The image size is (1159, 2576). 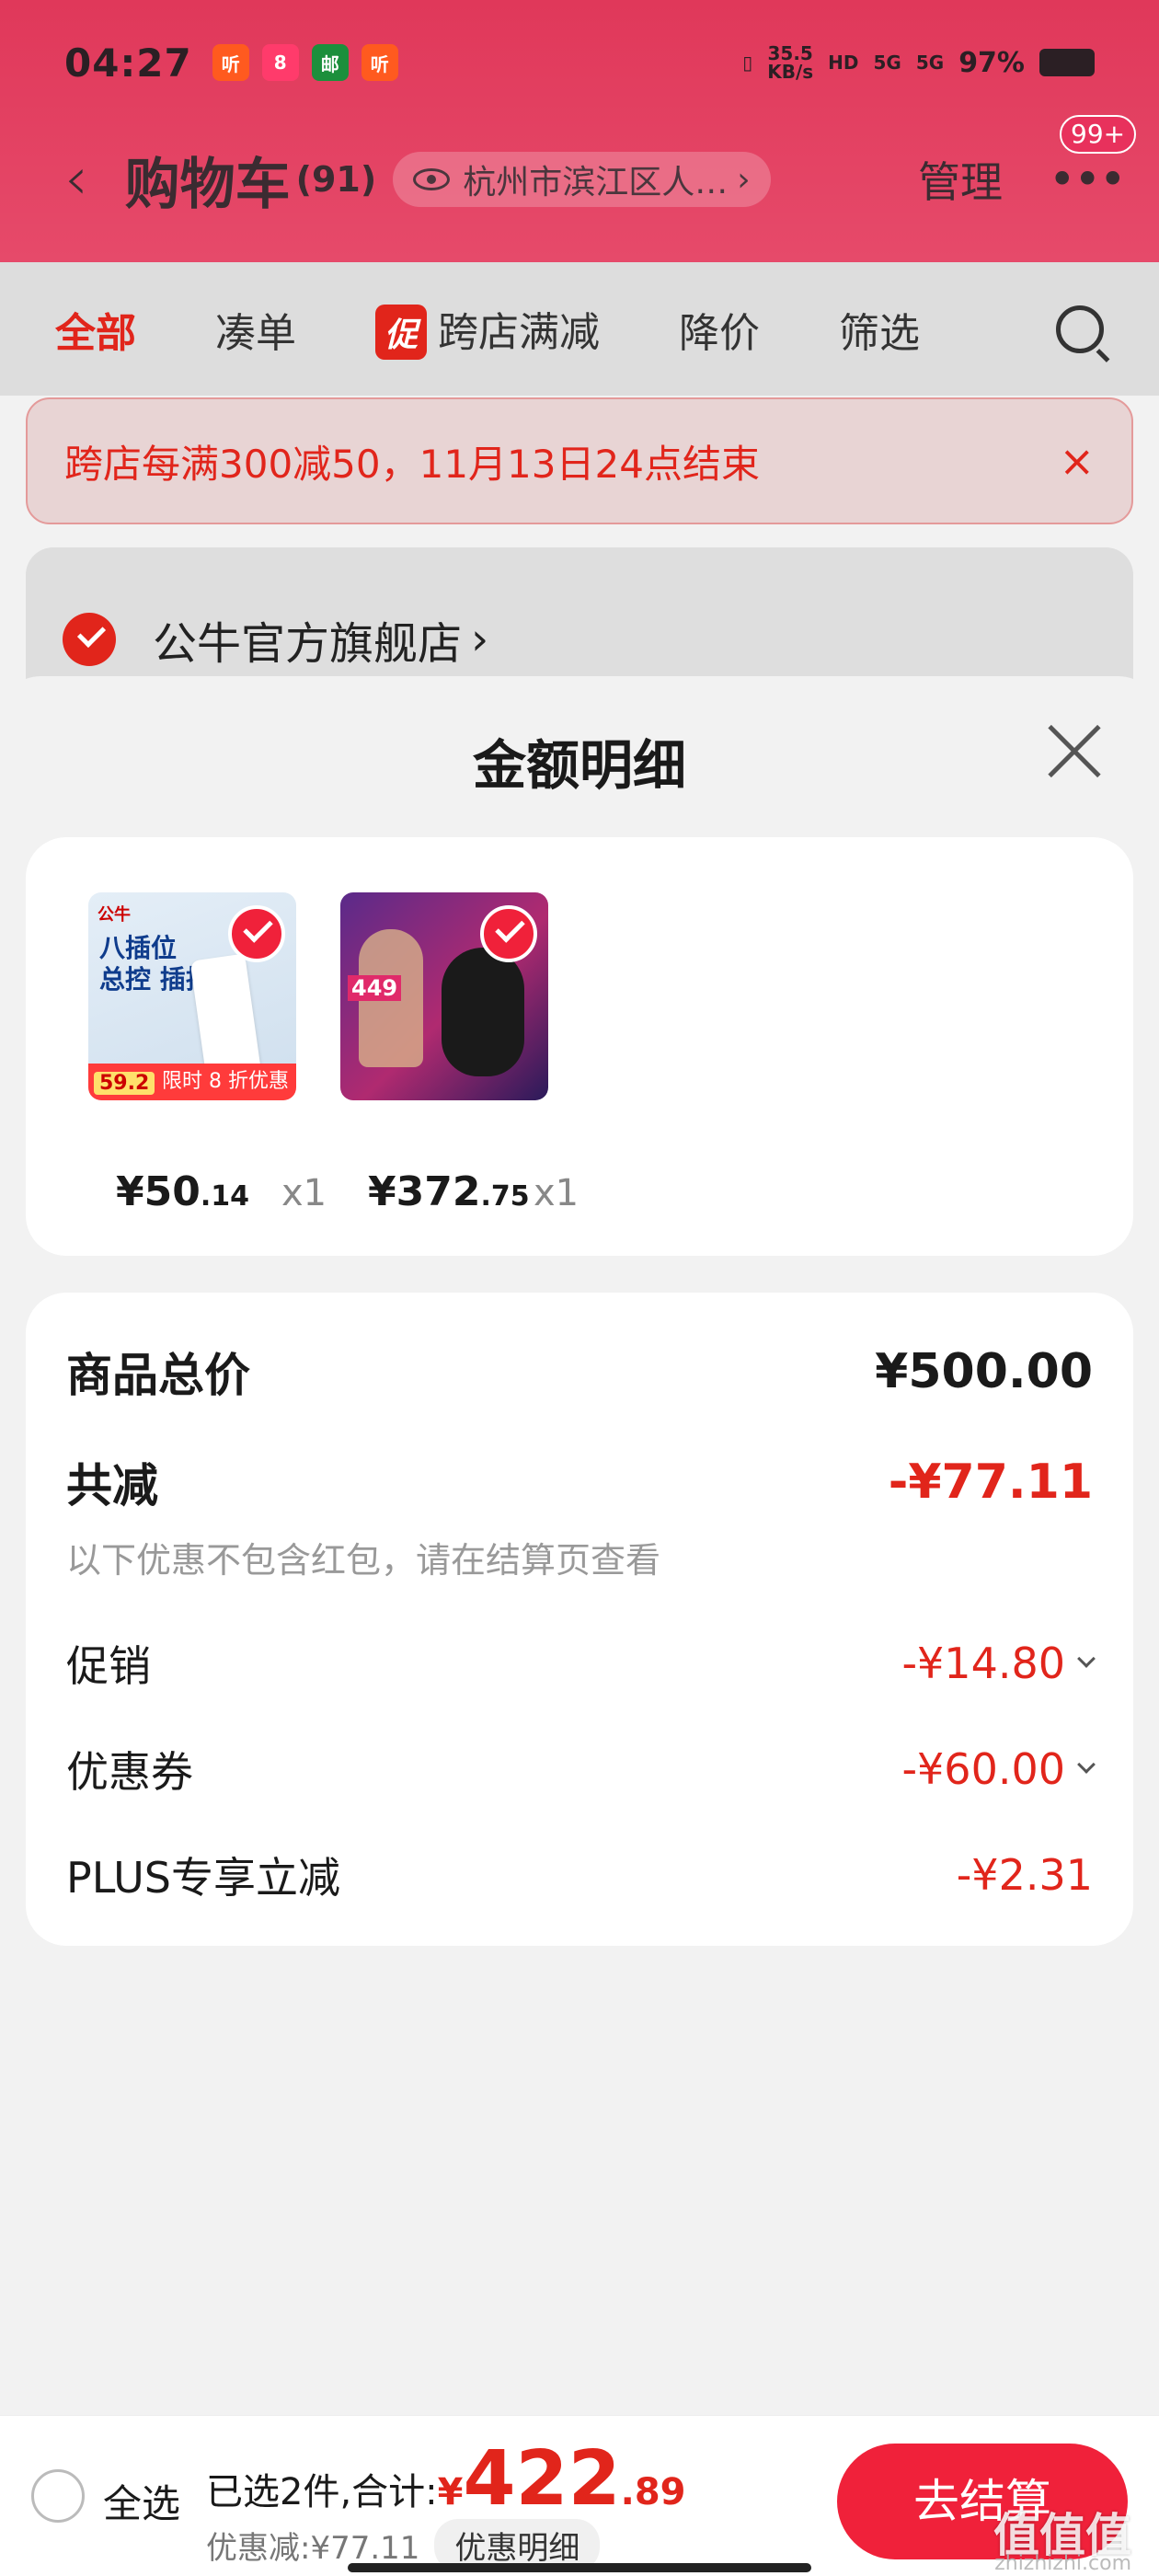 What do you see at coordinates (483, 1012) in the screenshot?
I see `mouse-shape` at bounding box center [483, 1012].